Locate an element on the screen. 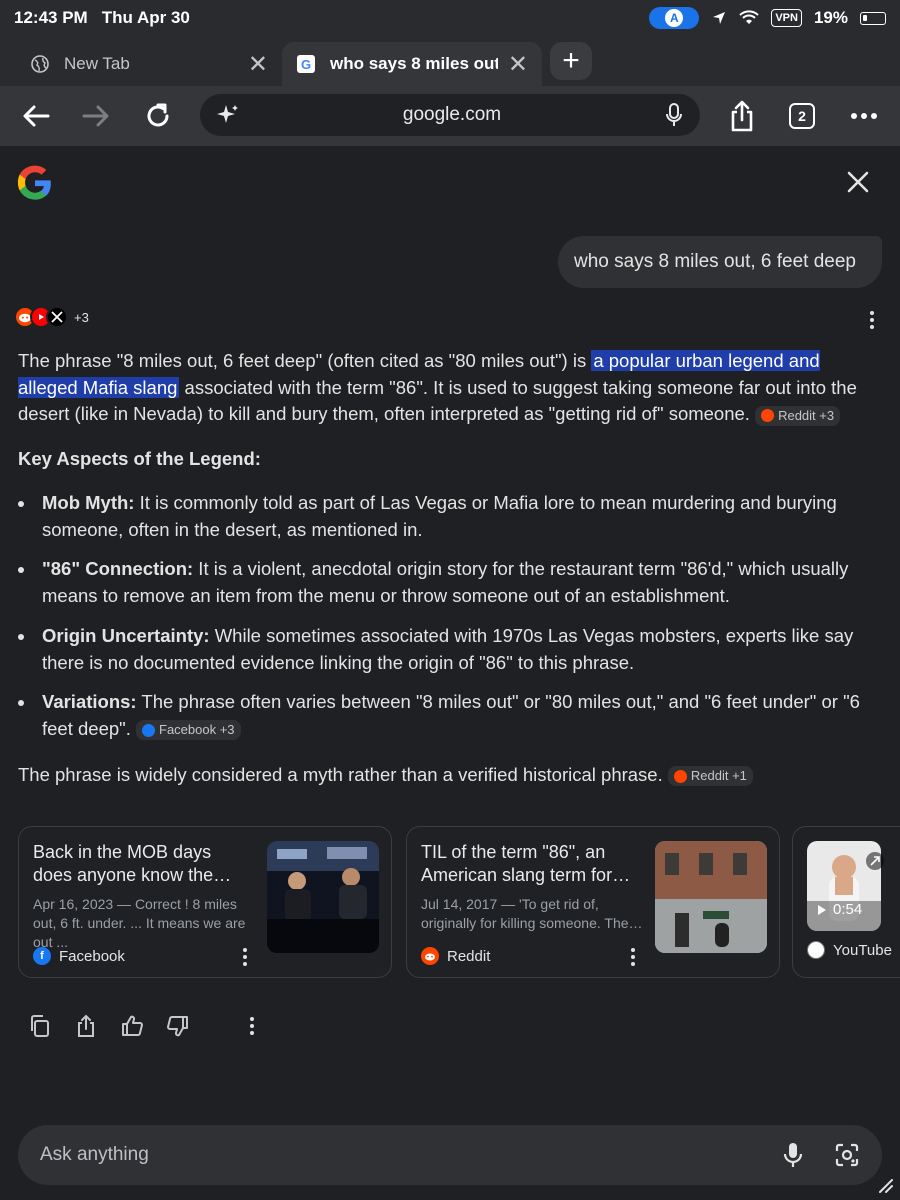 This screenshot has width=900, height=1200. ask-bar is located at coordinates (450, 1155).